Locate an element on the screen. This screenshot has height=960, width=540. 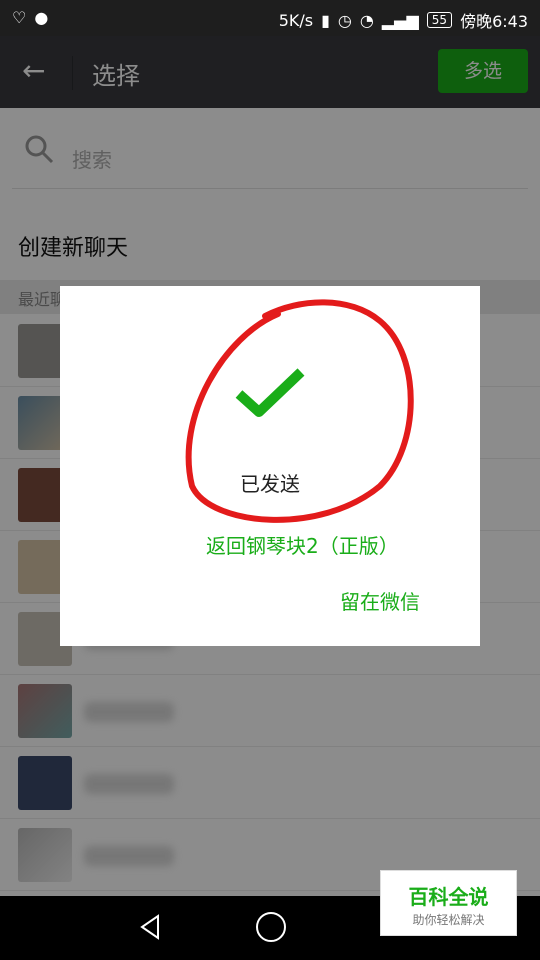
check-icon is located at coordinates (270, 392).